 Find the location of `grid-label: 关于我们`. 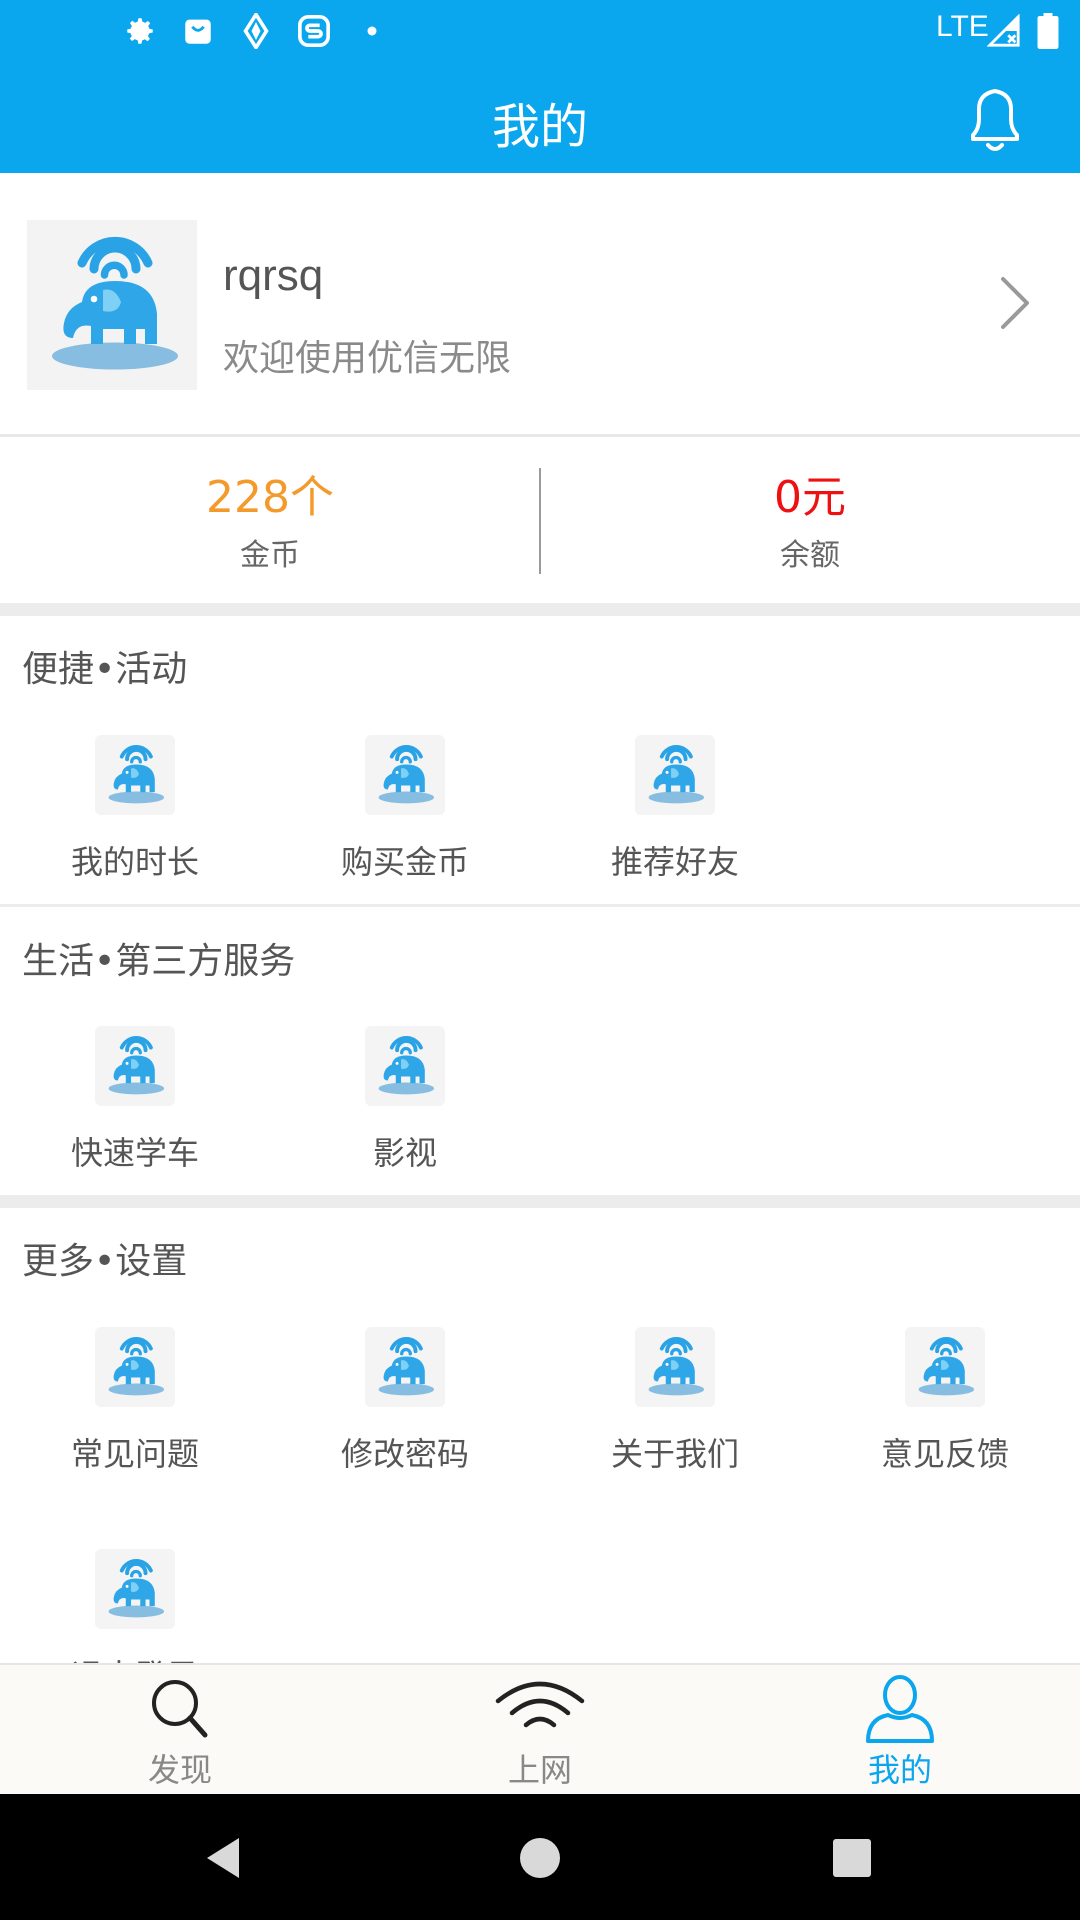

grid-label: 关于我们 is located at coordinates (674, 1454).